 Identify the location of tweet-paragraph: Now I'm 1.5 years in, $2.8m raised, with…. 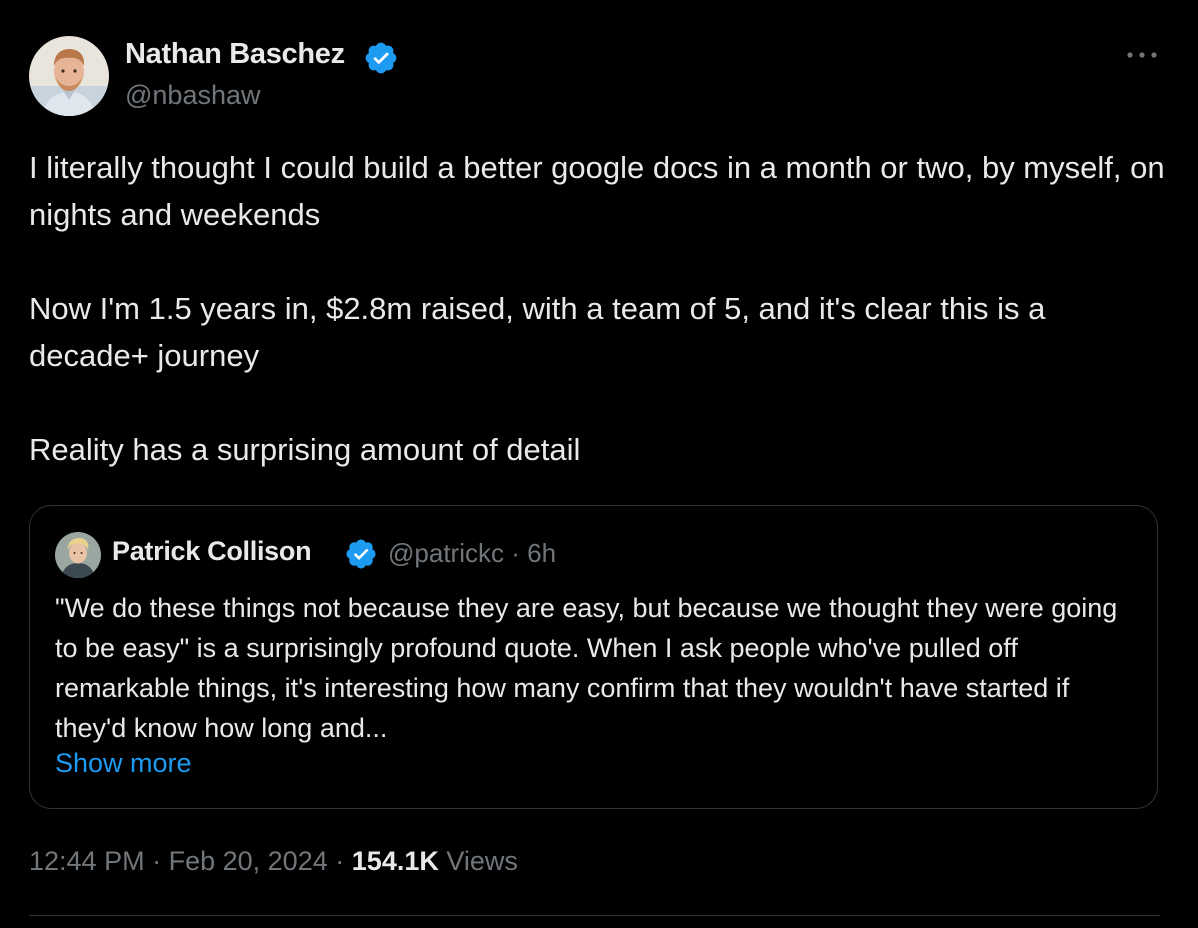
(537, 332).